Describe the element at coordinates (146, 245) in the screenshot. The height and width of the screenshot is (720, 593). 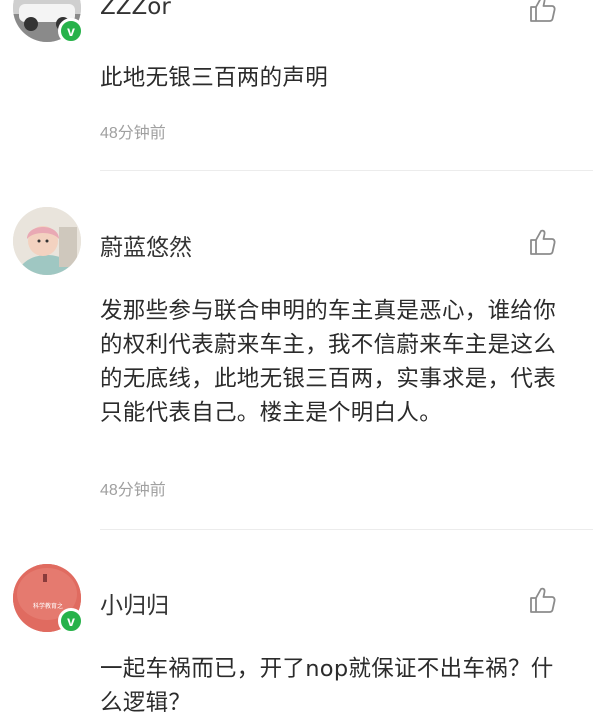
I see `comment-username: 蔚蓝悠然` at that location.